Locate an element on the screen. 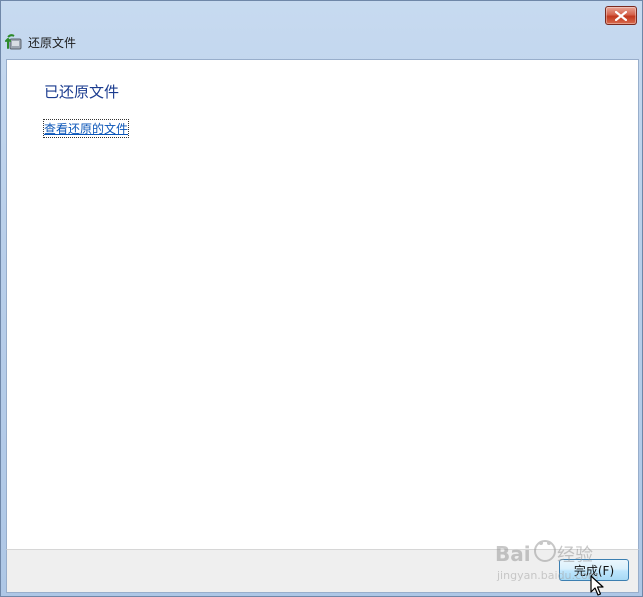 The image size is (643, 597). title-bar: 还原文件 is located at coordinates (320, 42).